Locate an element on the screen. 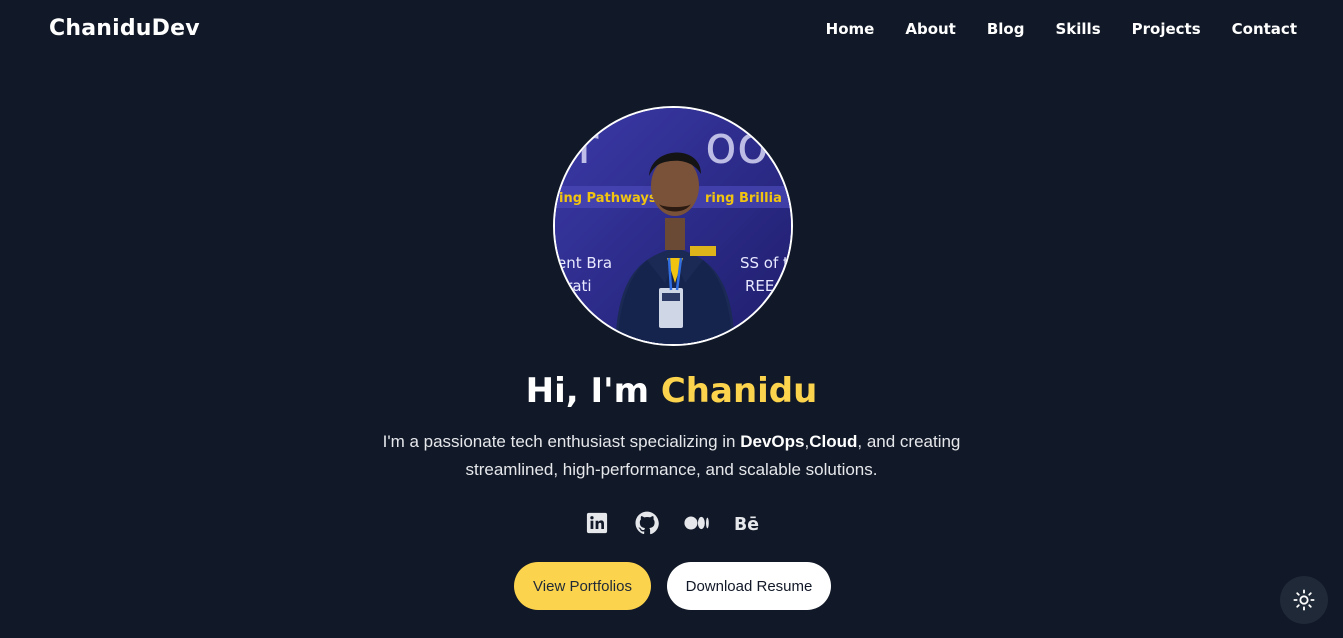  svg-text: oo is located at coordinates (737, 146).